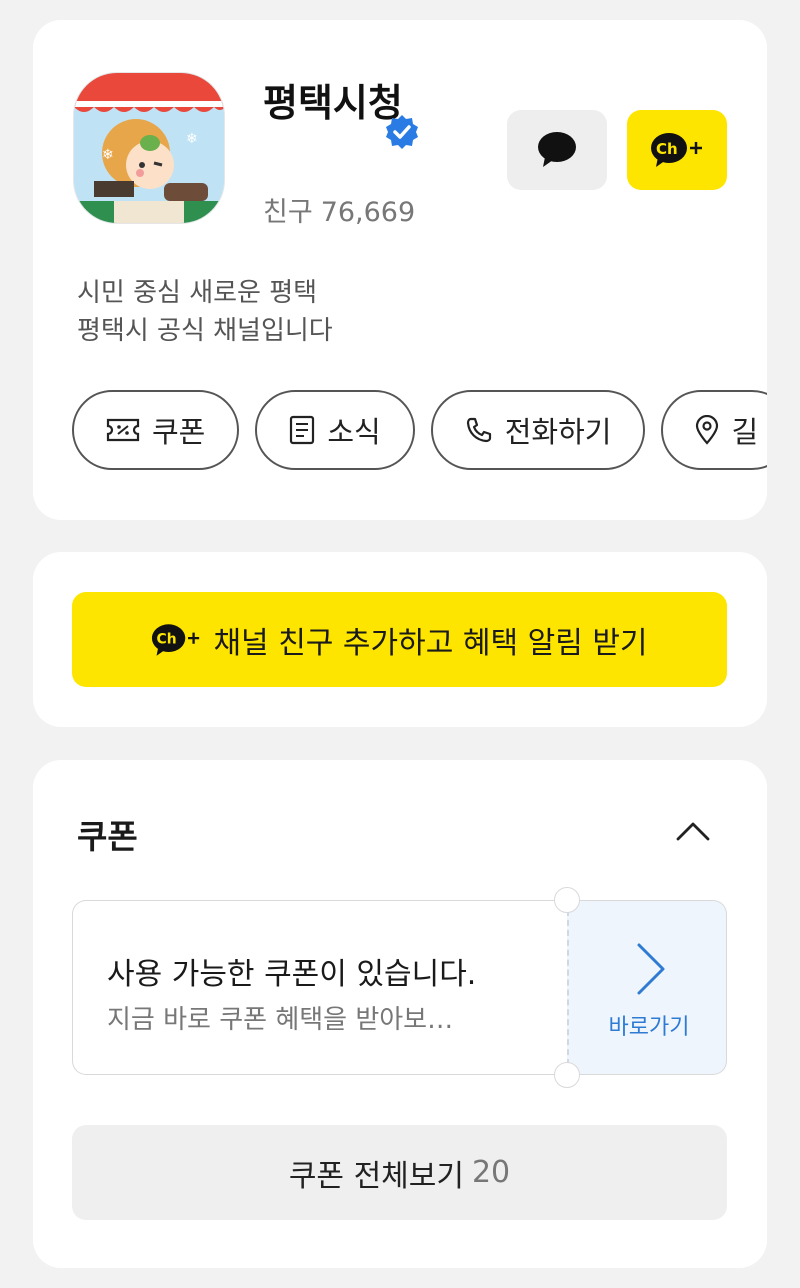 The image size is (800, 1288). What do you see at coordinates (430, 643) in the screenshot?
I see `add-friend-label: 채널 친구 추가하고 혜택 알림 받기` at bounding box center [430, 643].